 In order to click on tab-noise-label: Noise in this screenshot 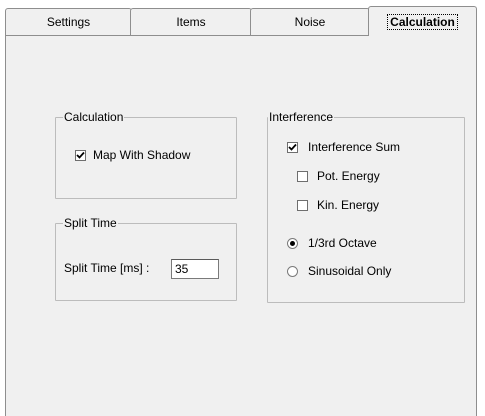, I will do `click(310, 22)`.